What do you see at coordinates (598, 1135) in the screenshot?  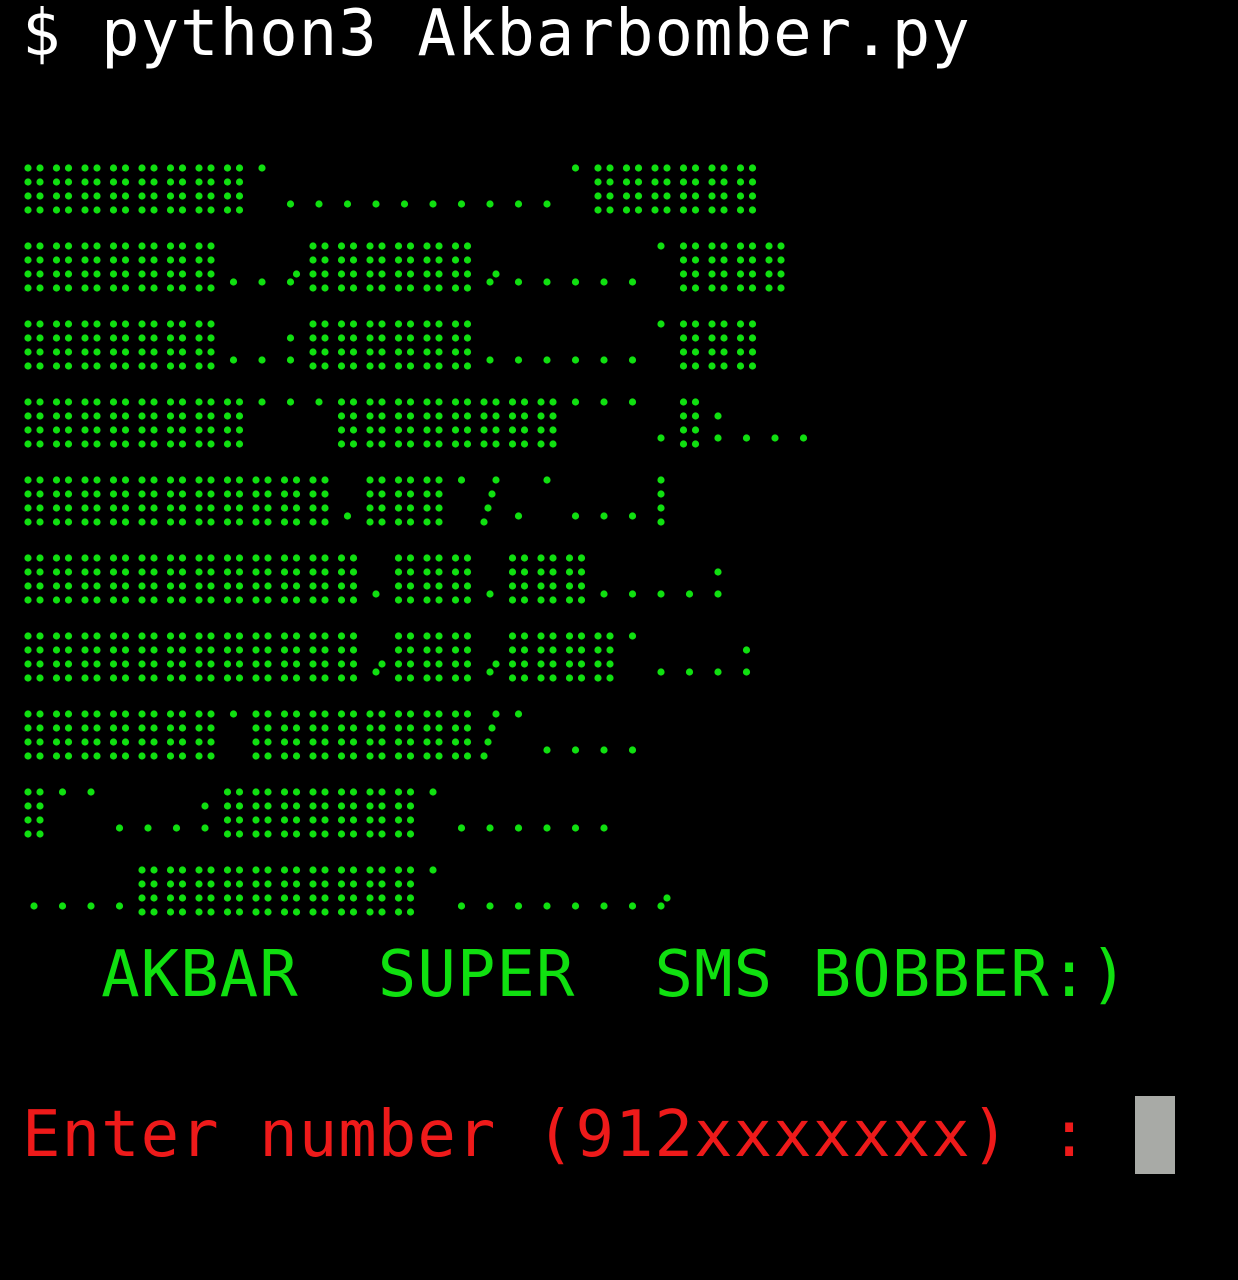 I see `number-input-line: Enter number (912xxxxxxx) :` at bounding box center [598, 1135].